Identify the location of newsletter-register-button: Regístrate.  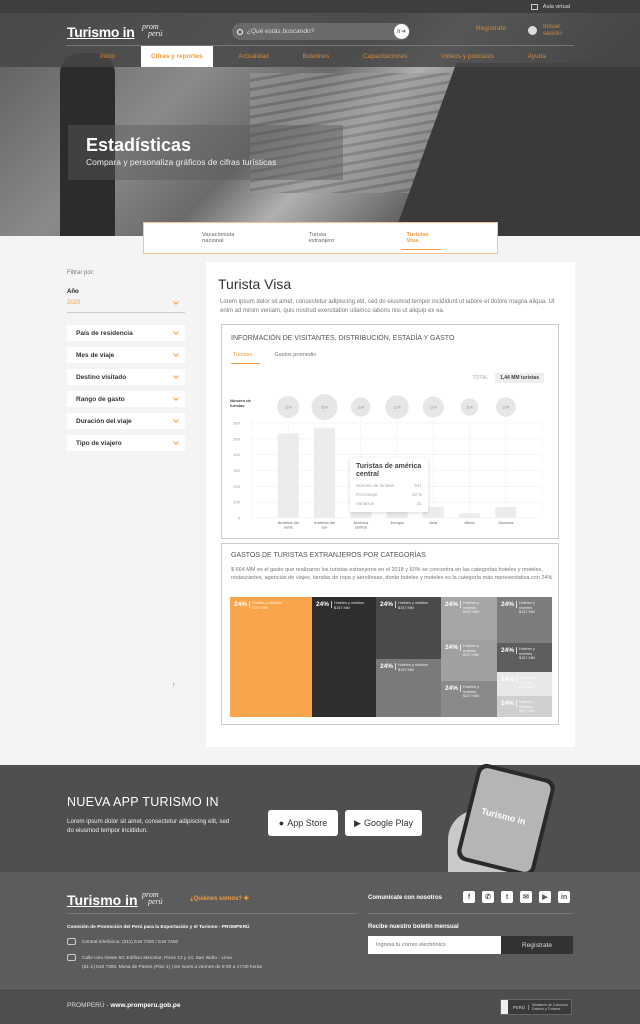
(537, 945).